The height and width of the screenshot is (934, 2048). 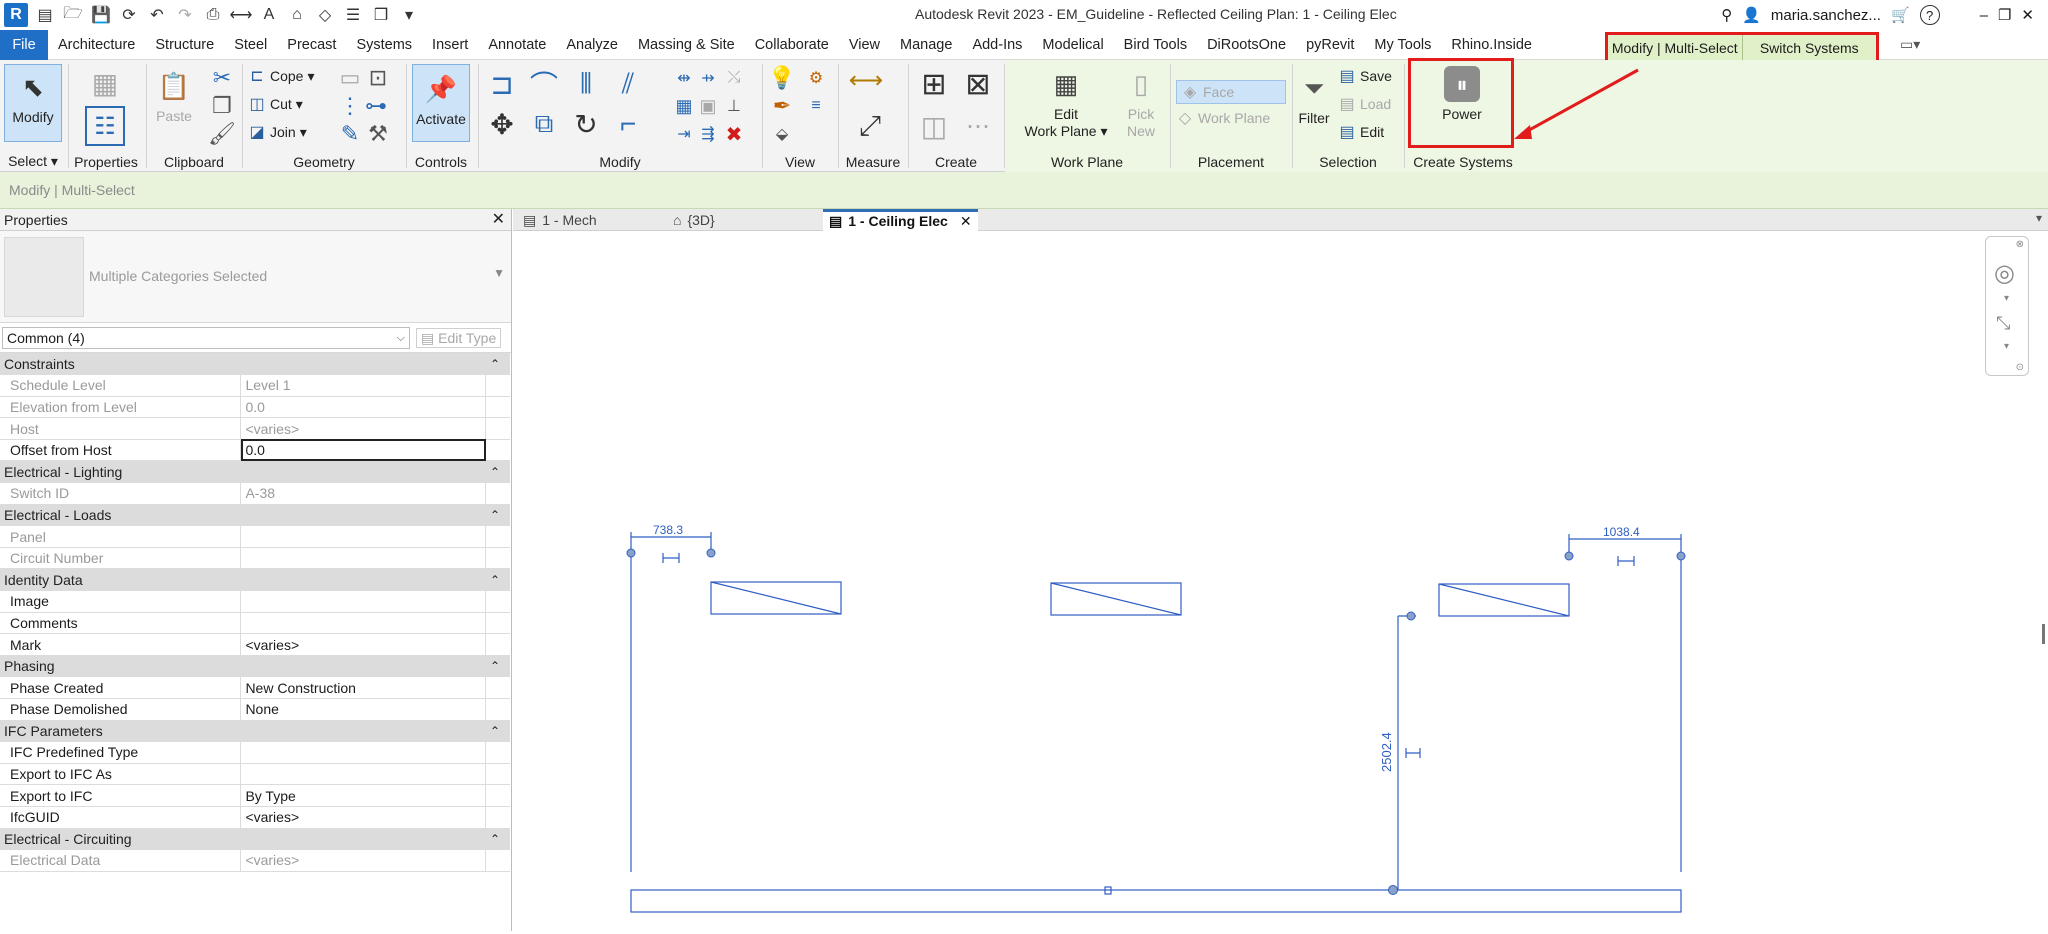 I want to click on tab-modify-multi-select: Modify | Multi-Select, so click(x=1675, y=48).